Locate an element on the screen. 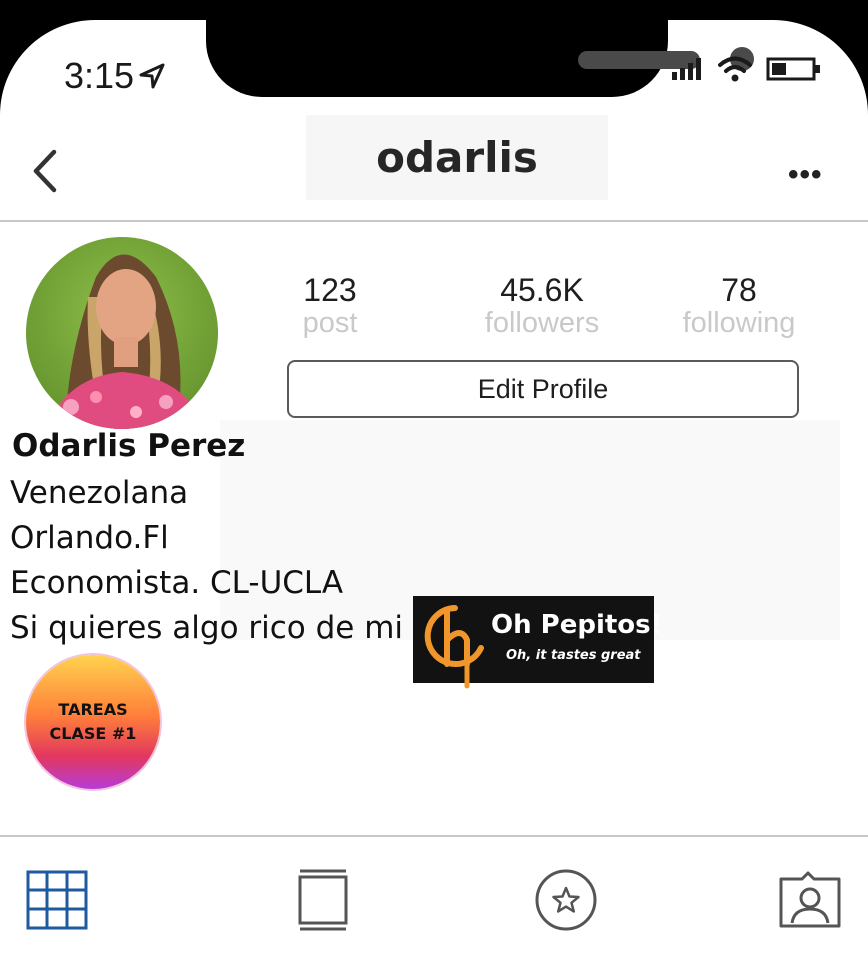 This screenshot has width=868, height=973. status-icons is located at coordinates (747, 69).